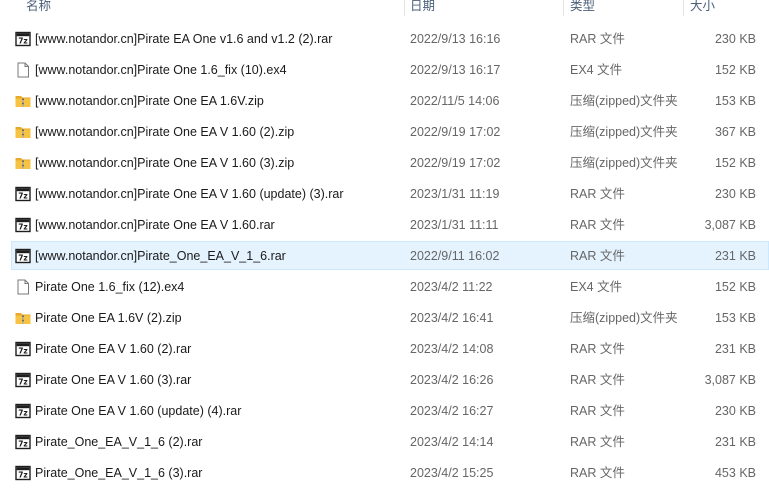  I want to click on file-date: 2023/4/2 16:27, so click(452, 411).